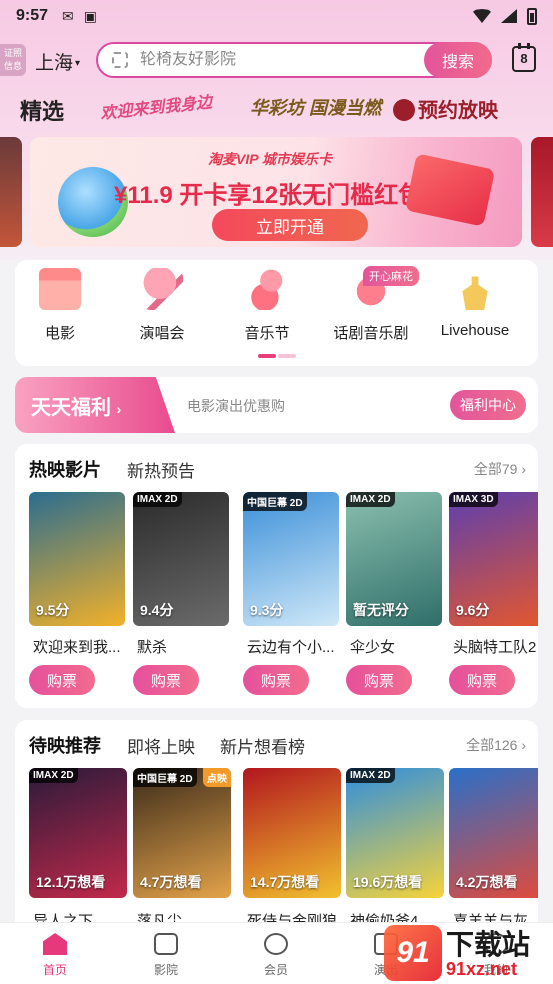 The height and width of the screenshot is (984, 553). What do you see at coordinates (493, 833) in the screenshot?
I see `movie-poster: 4.2万想看` at bounding box center [493, 833].